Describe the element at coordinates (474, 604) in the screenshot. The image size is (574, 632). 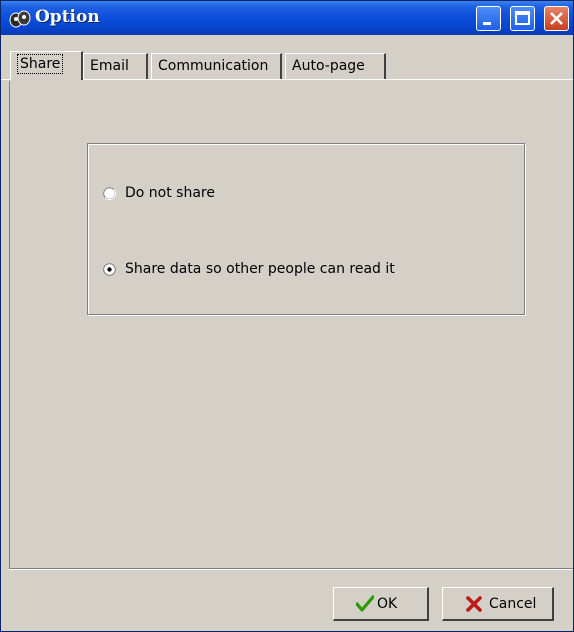
I see `x-icon` at that location.